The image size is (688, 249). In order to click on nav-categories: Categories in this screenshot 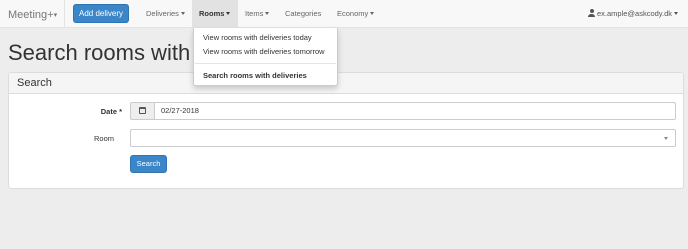, I will do `click(303, 14)`.